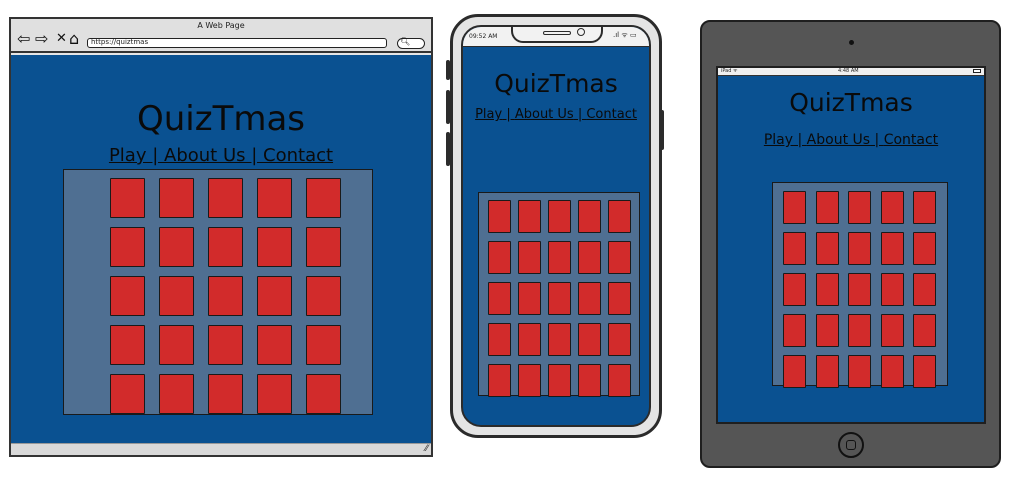 This screenshot has width=1012, height=480. What do you see at coordinates (581, 32) in the screenshot?
I see `camera-icon` at bounding box center [581, 32].